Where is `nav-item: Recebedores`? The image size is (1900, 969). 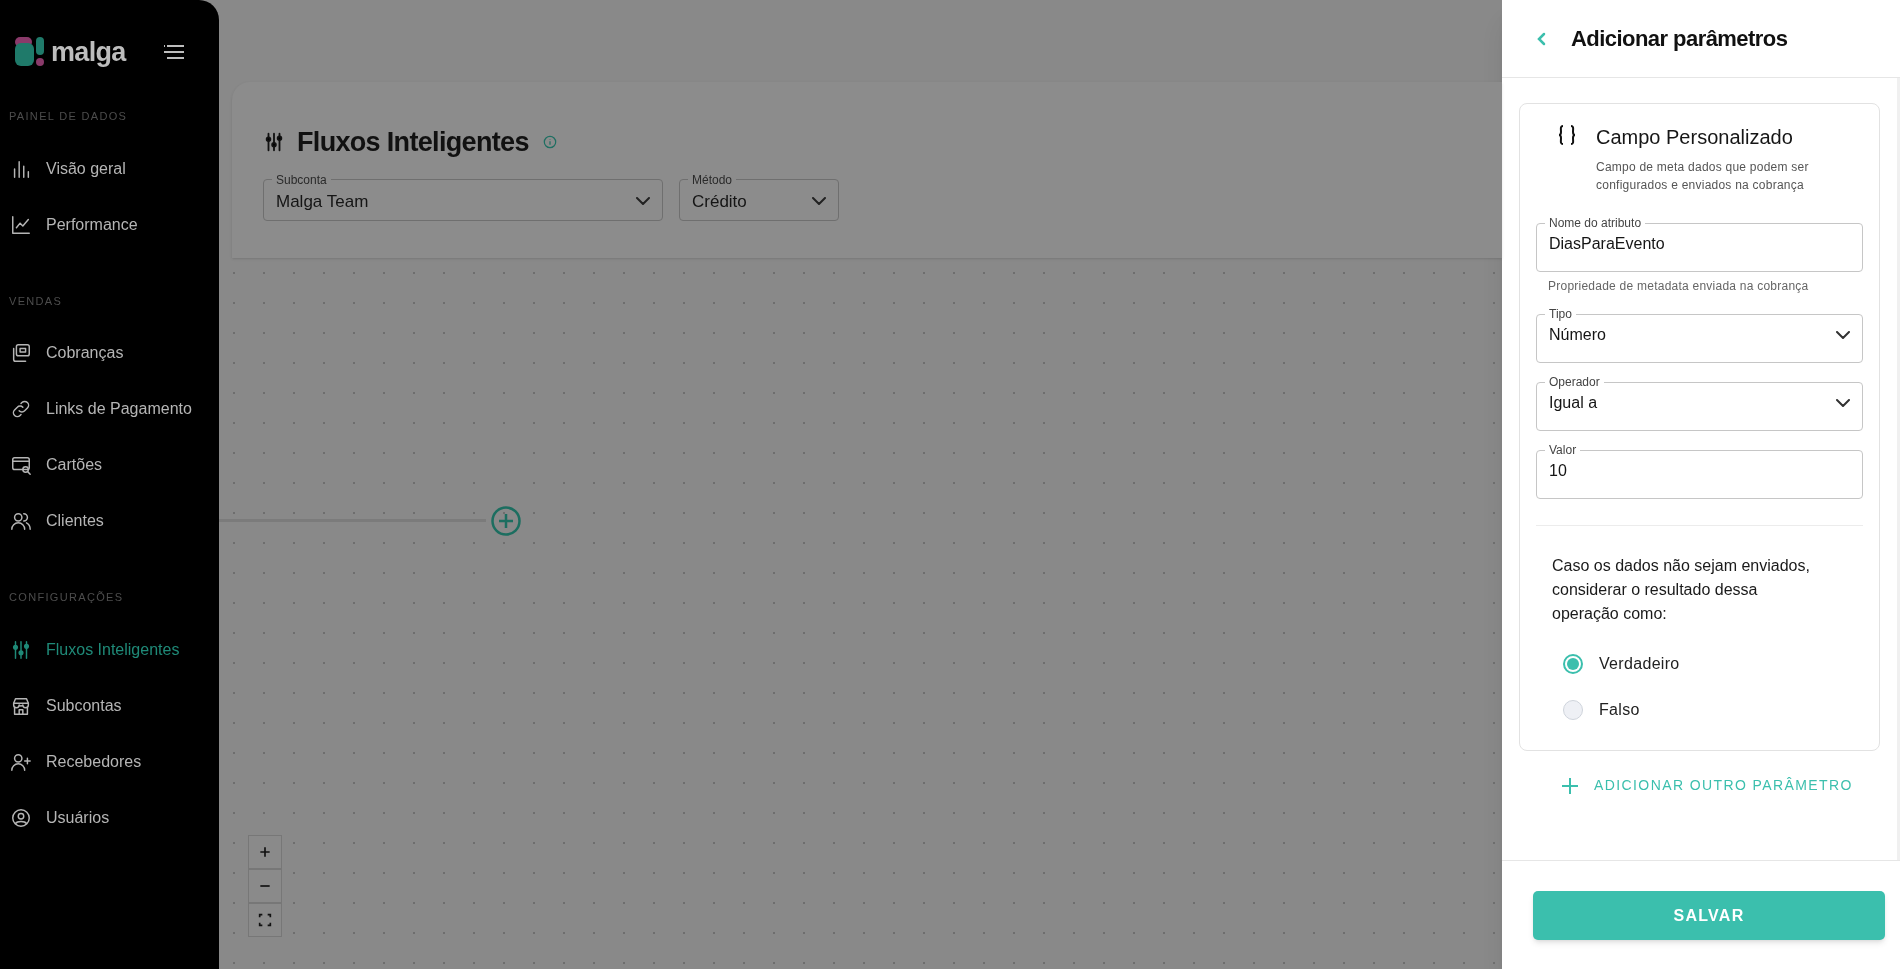
nav-item: Recebedores is located at coordinates (109, 761).